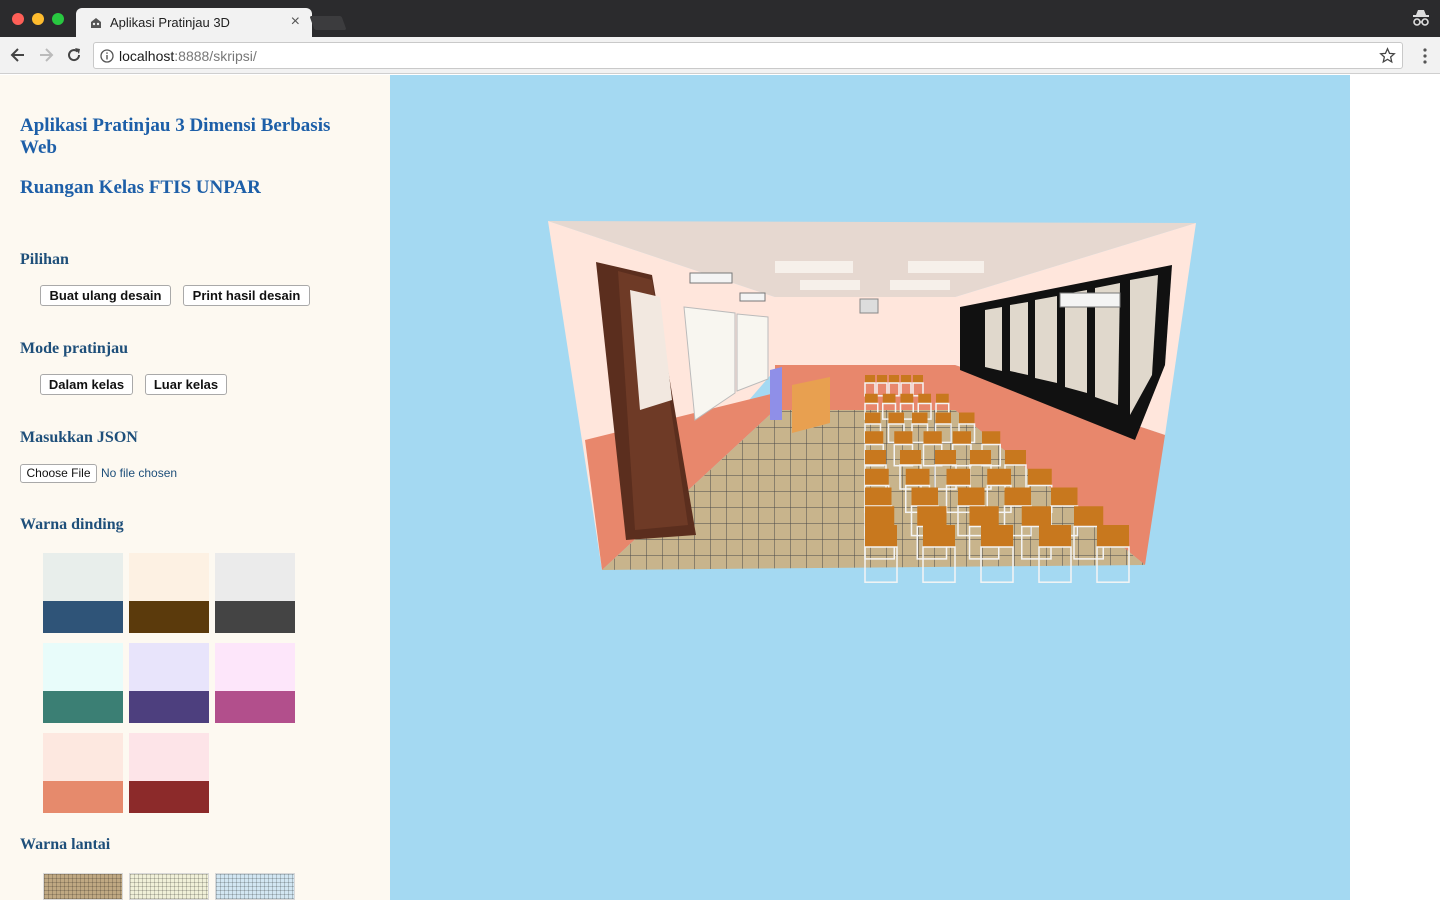 The width and height of the screenshot is (1440, 900). What do you see at coordinates (18, 19) in the screenshot?
I see `close-window-button` at bounding box center [18, 19].